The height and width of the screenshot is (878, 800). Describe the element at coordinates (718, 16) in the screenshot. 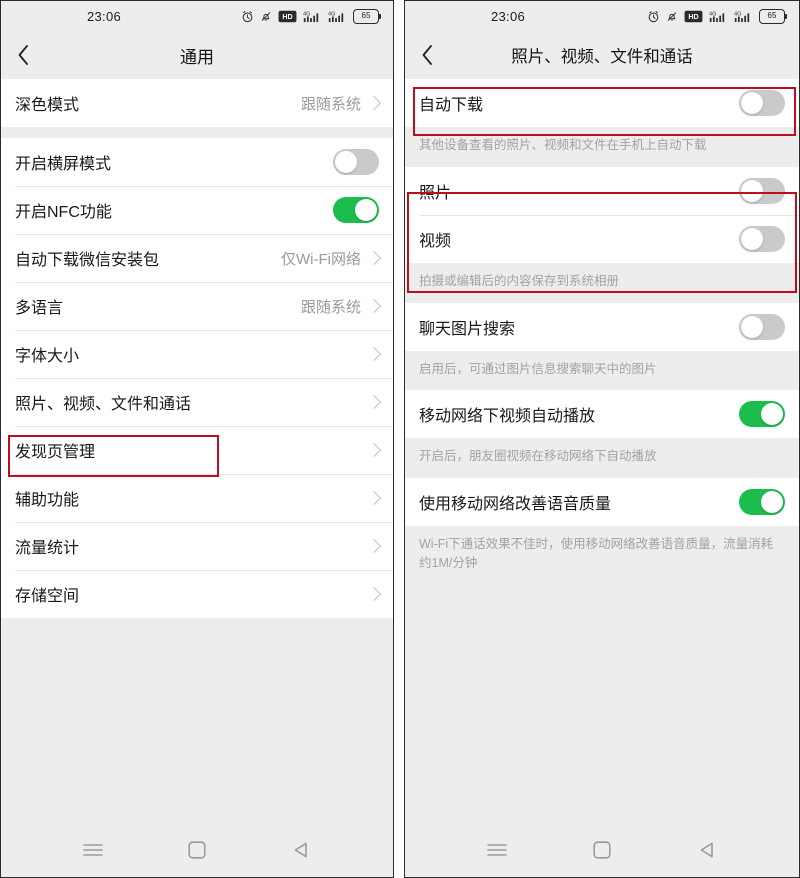

I see `signal-1-icon: 4G` at that location.